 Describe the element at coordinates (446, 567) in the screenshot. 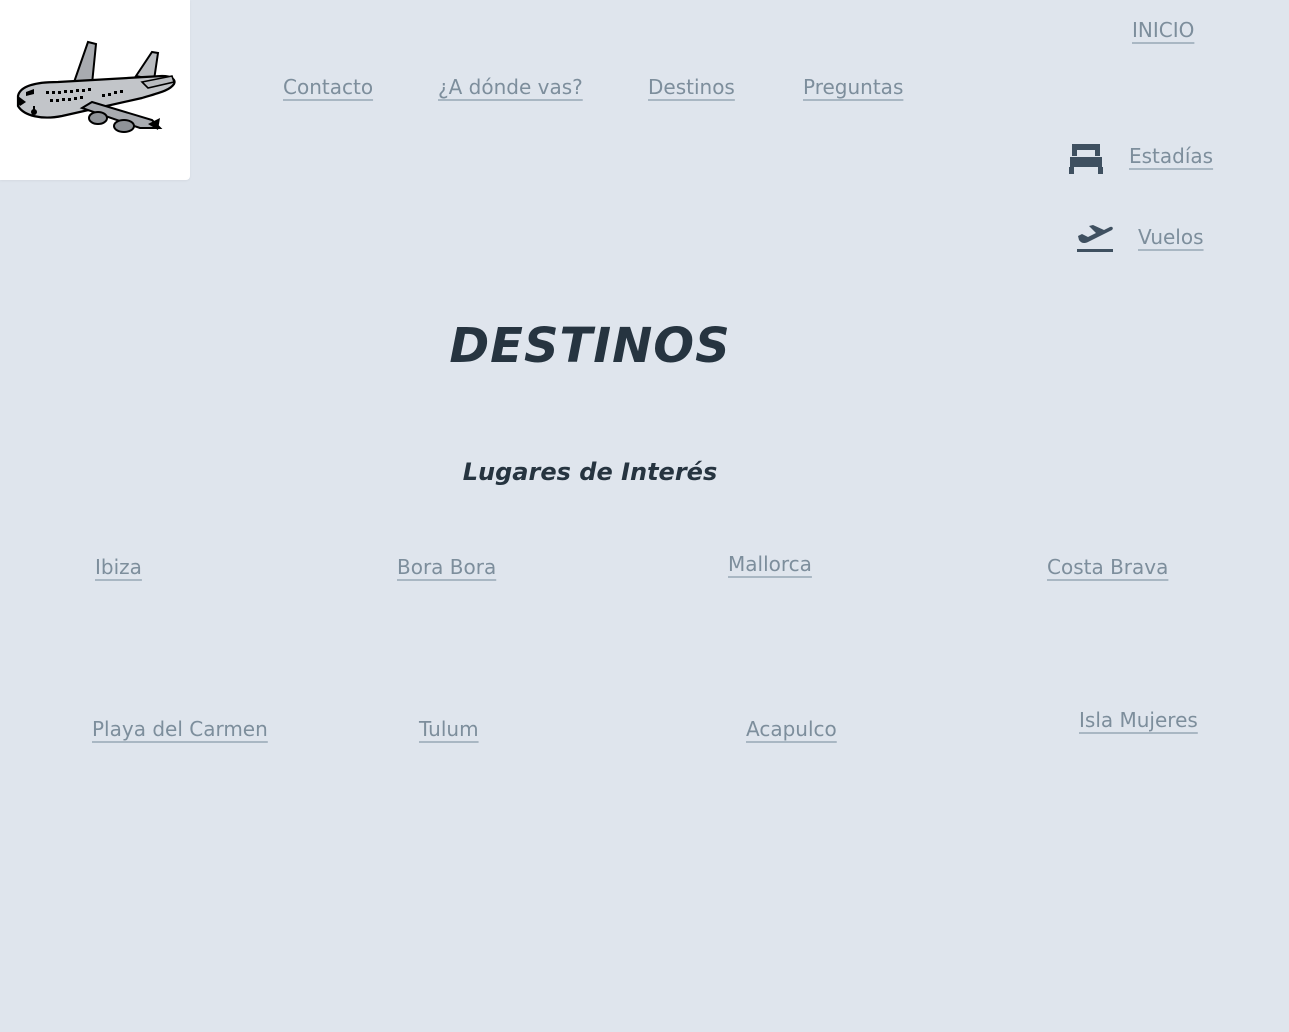

I see `place-bora-bora: Bora Bora` at that location.